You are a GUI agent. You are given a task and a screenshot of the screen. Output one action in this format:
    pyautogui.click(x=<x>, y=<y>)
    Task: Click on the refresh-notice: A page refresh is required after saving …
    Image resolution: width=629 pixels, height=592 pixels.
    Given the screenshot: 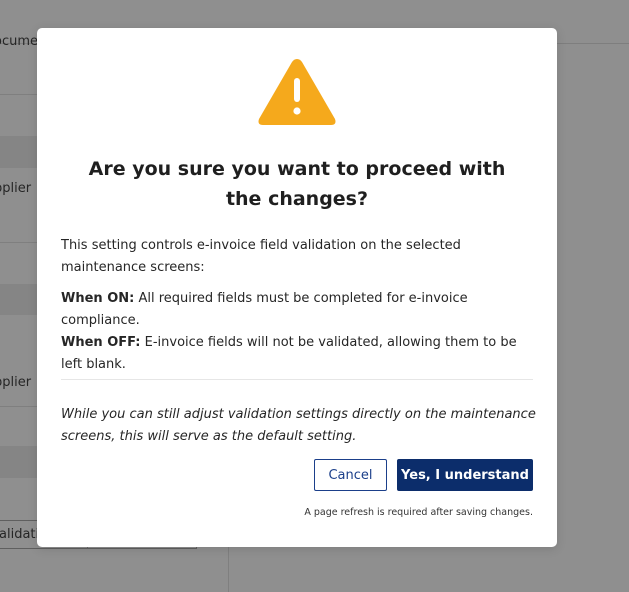 What is the action you would take?
    pyautogui.click(x=418, y=512)
    